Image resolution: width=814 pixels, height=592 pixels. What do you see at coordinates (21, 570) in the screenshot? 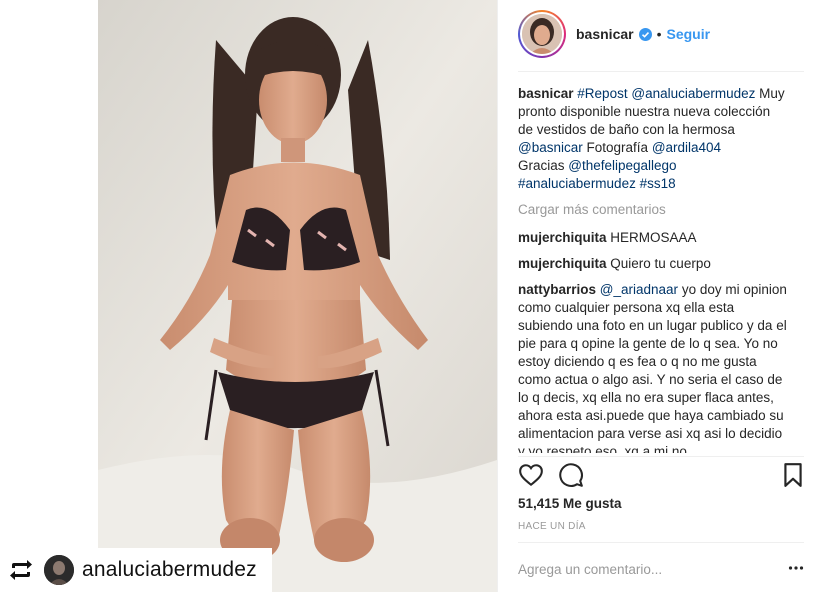
I see `repost-arrows-icon` at bounding box center [21, 570].